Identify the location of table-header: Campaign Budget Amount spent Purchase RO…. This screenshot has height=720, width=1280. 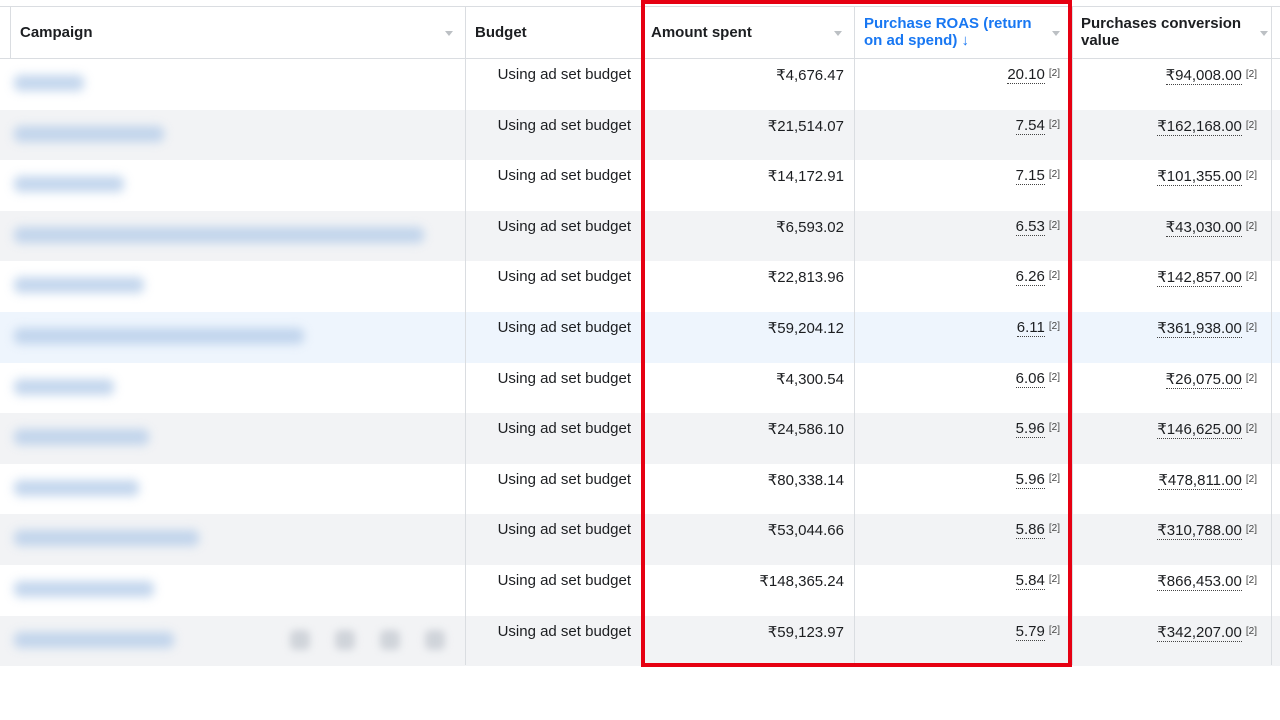
(640, 32).